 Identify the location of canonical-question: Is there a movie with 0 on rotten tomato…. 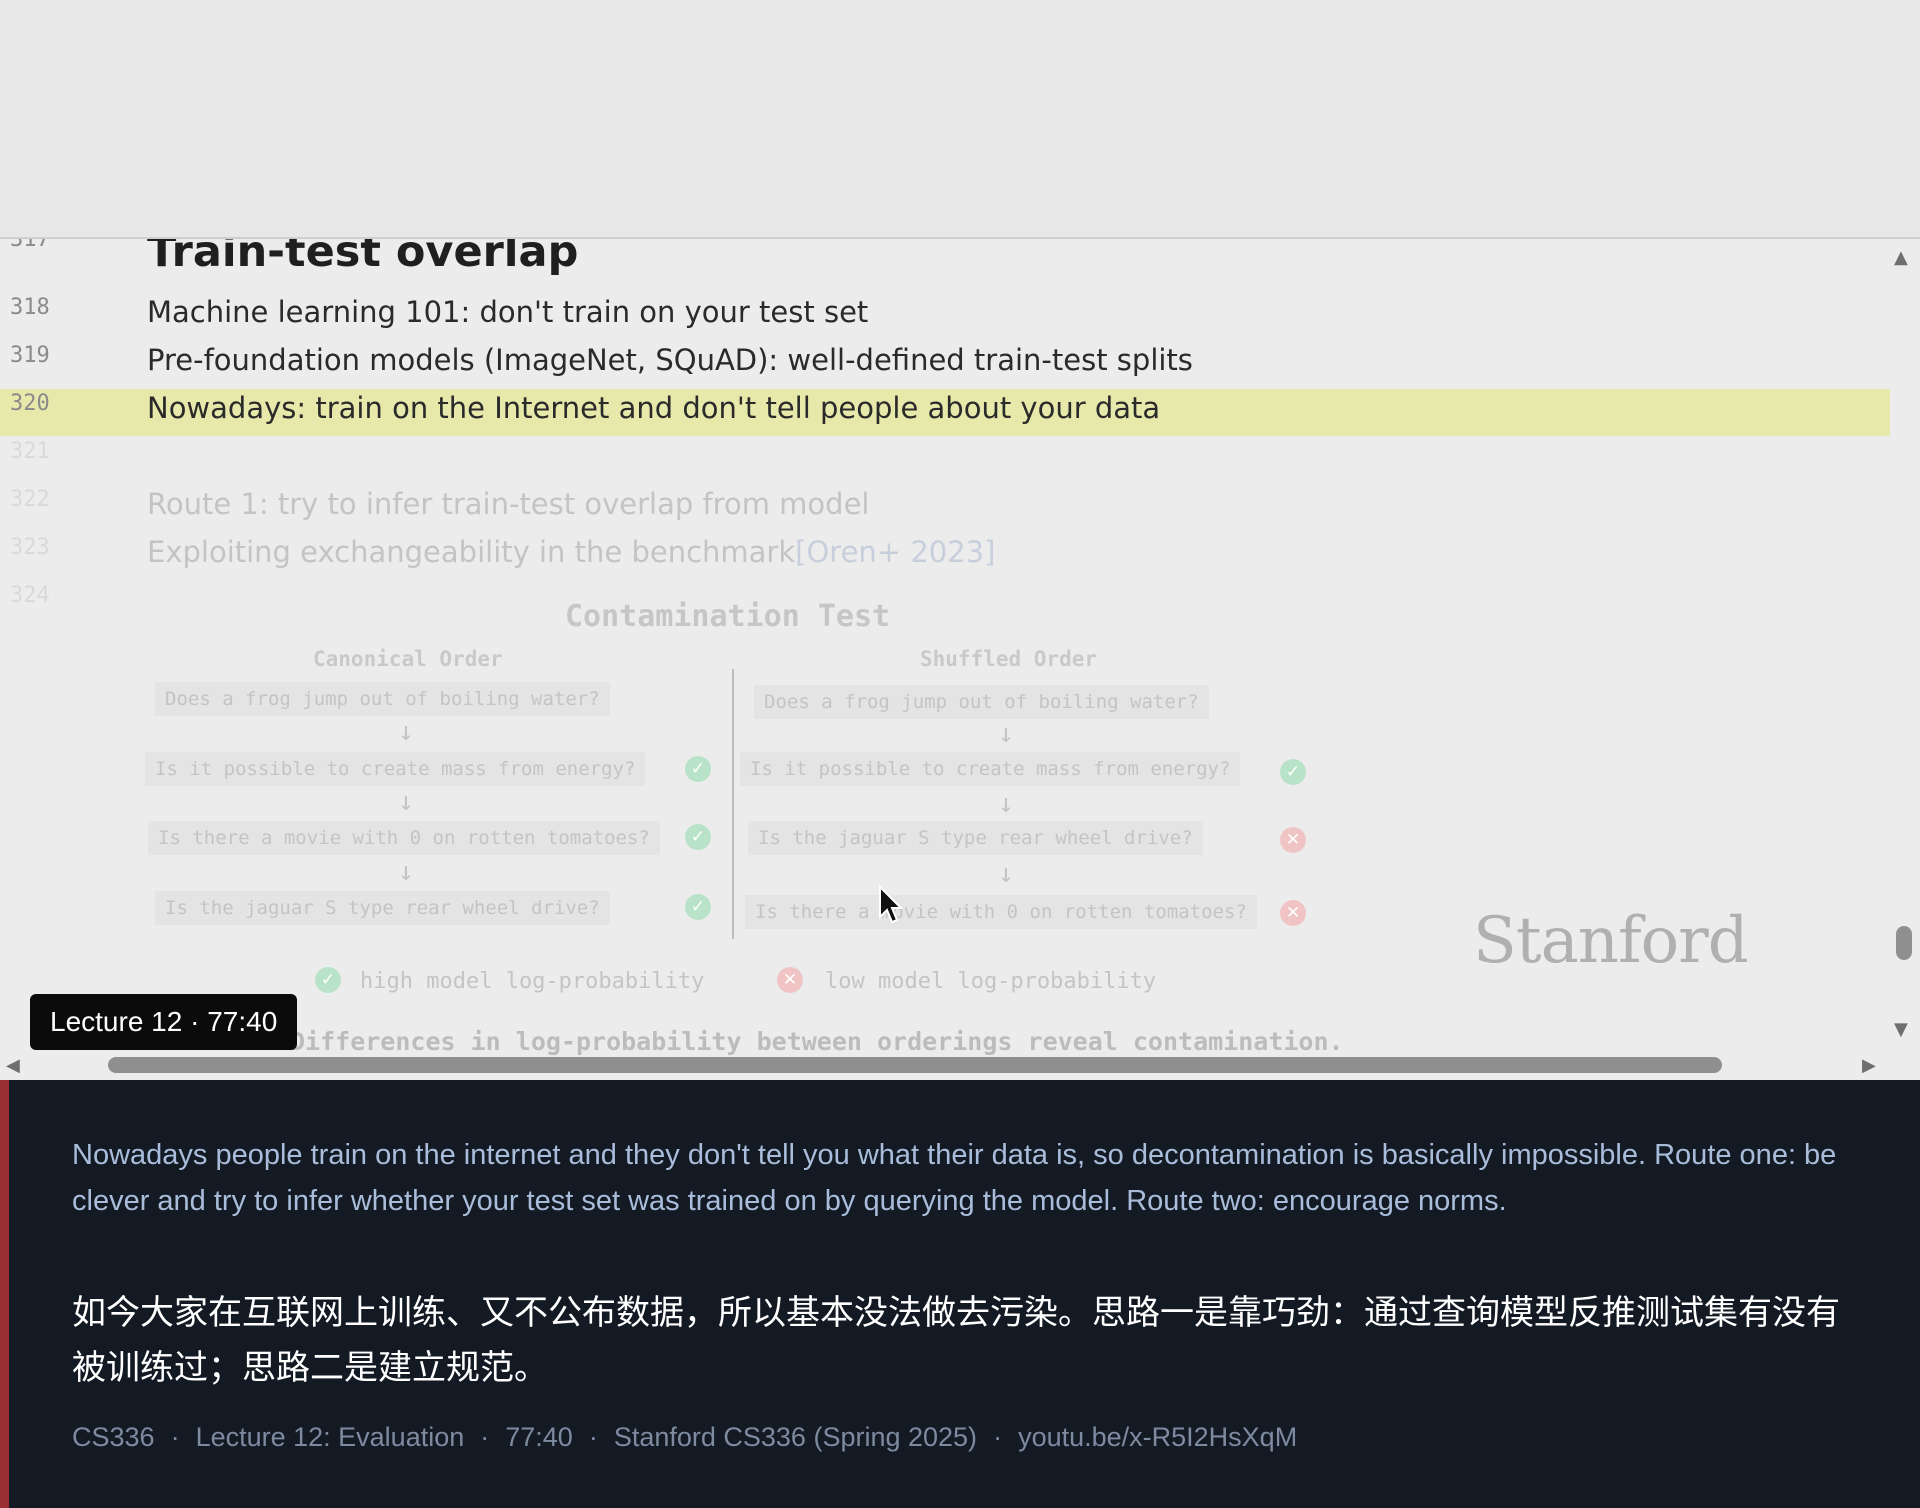
(404, 838).